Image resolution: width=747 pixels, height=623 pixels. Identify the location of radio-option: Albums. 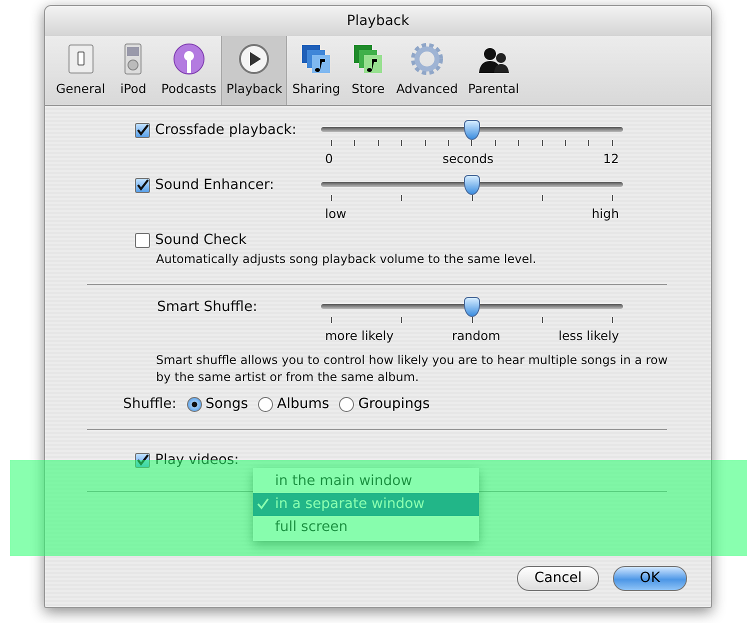
(294, 405).